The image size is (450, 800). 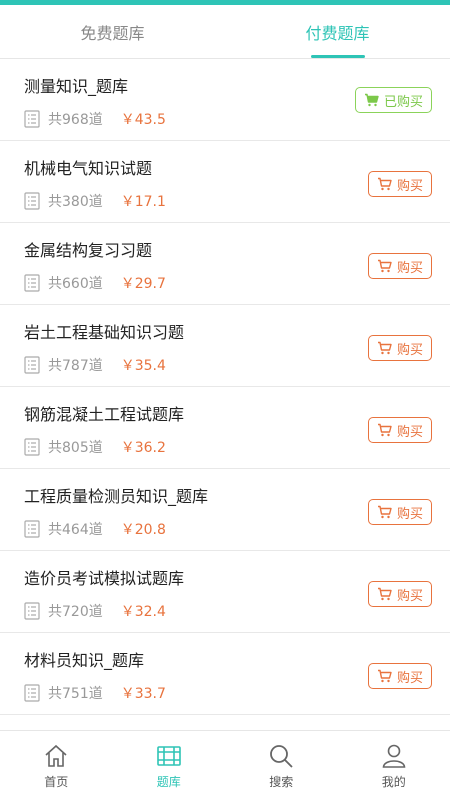 What do you see at coordinates (75, 202) in the screenshot?
I see `question-count: 共380道` at bounding box center [75, 202].